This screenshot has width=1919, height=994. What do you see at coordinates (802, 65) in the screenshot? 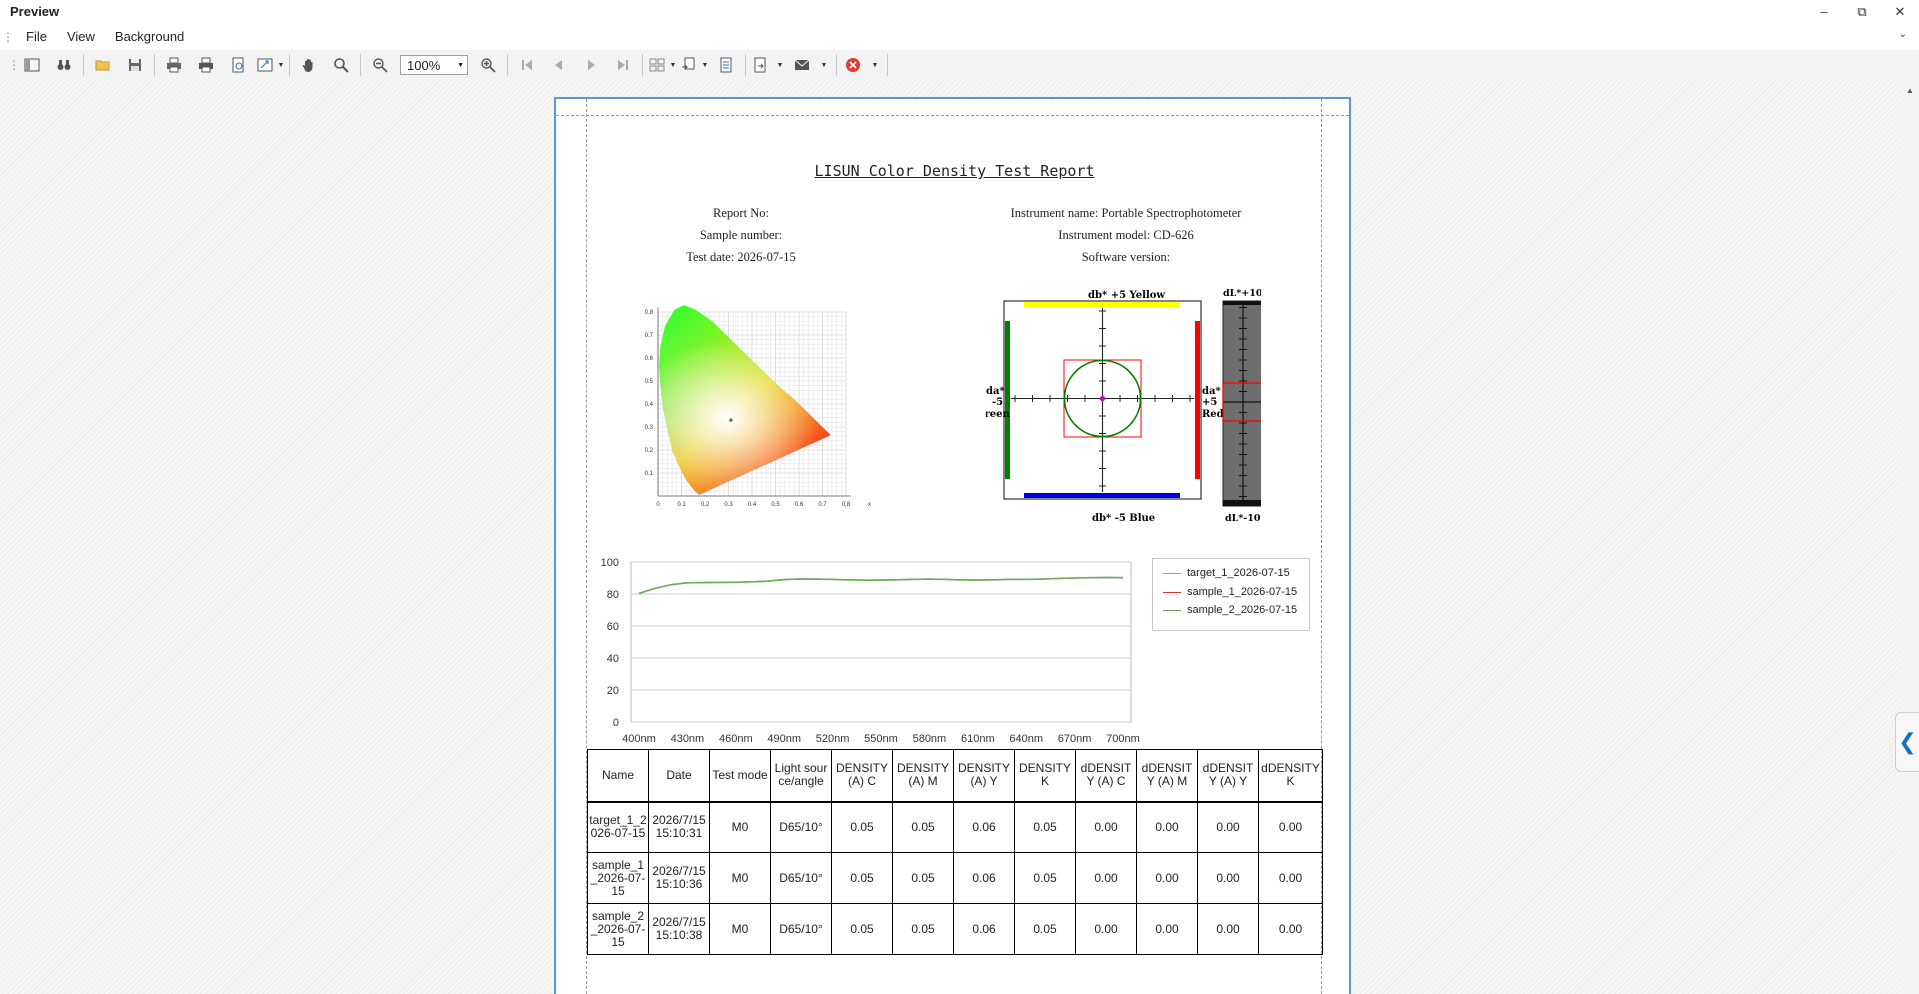
I see `send-email-button` at bounding box center [802, 65].